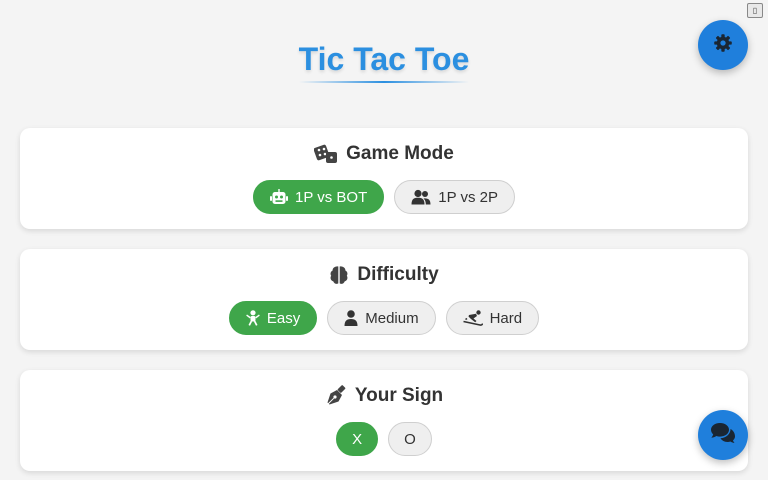  What do you see at coordinates (392, 318) in the screenshot?
I see `difficulty-option-label: Medium` at bounding box center [392, 318].